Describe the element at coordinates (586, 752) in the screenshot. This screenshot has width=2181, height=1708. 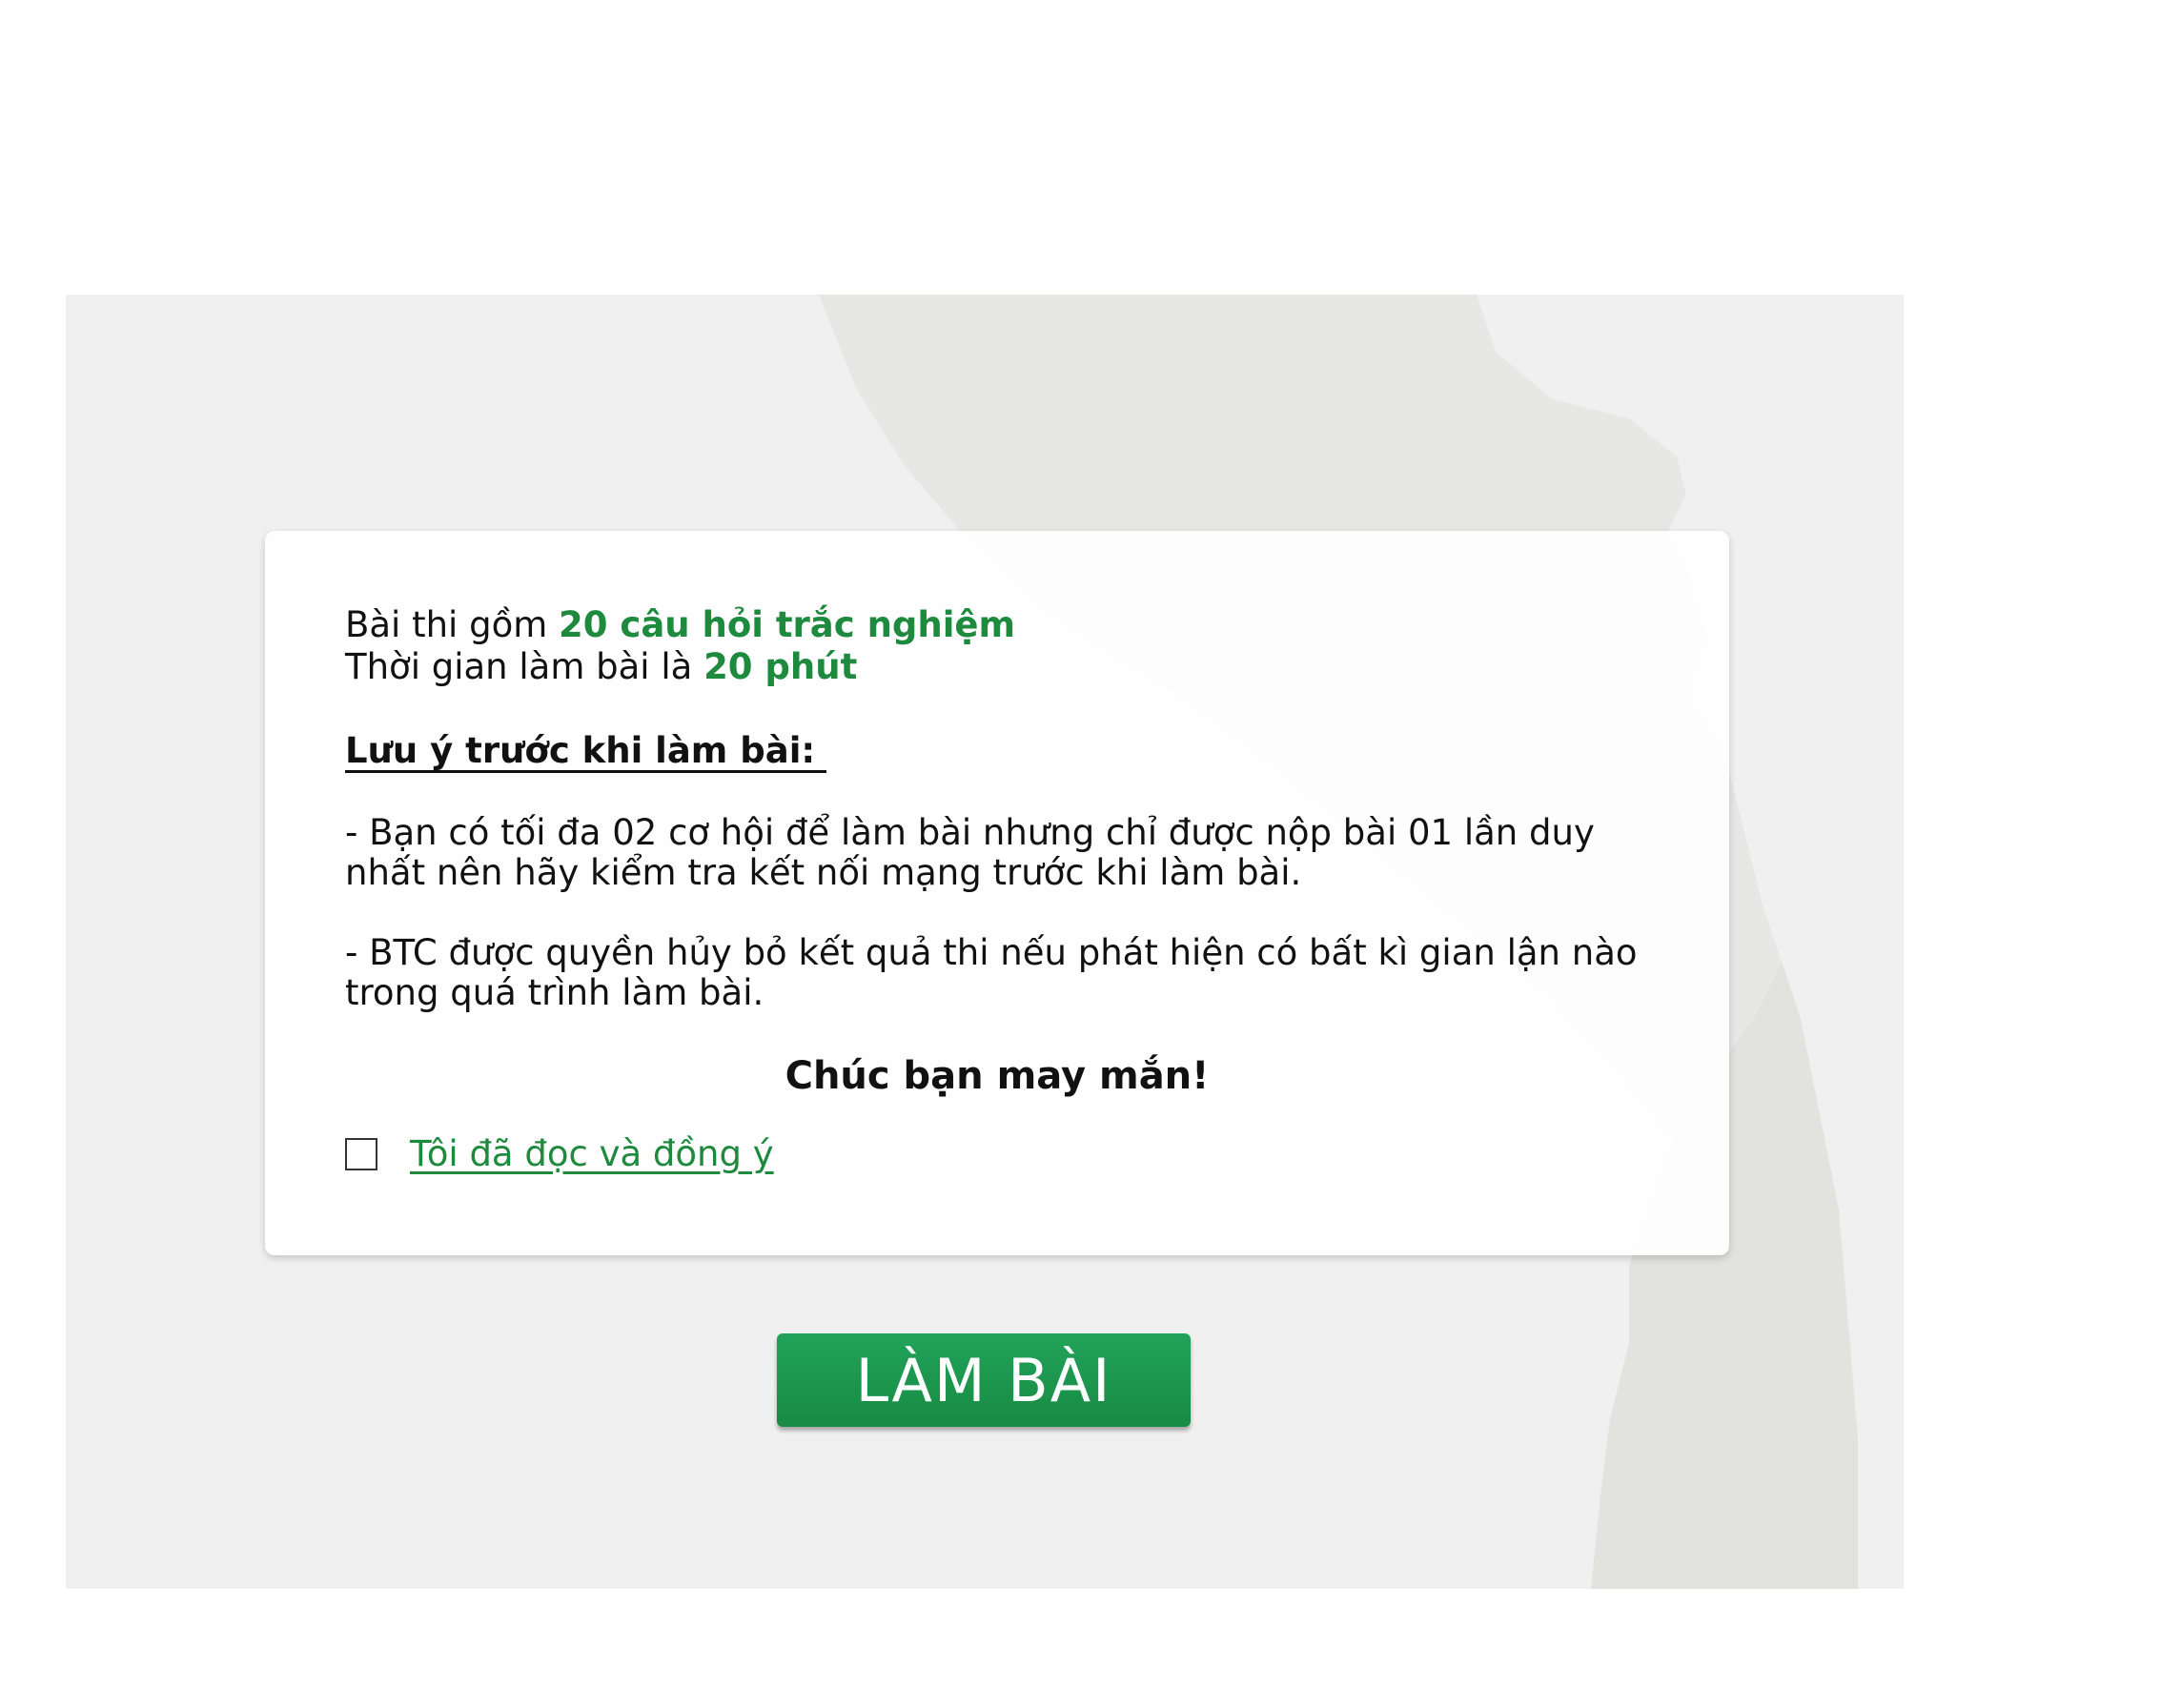
I see `notes-title: Lưu ý trước khi làm bài:` at that location.